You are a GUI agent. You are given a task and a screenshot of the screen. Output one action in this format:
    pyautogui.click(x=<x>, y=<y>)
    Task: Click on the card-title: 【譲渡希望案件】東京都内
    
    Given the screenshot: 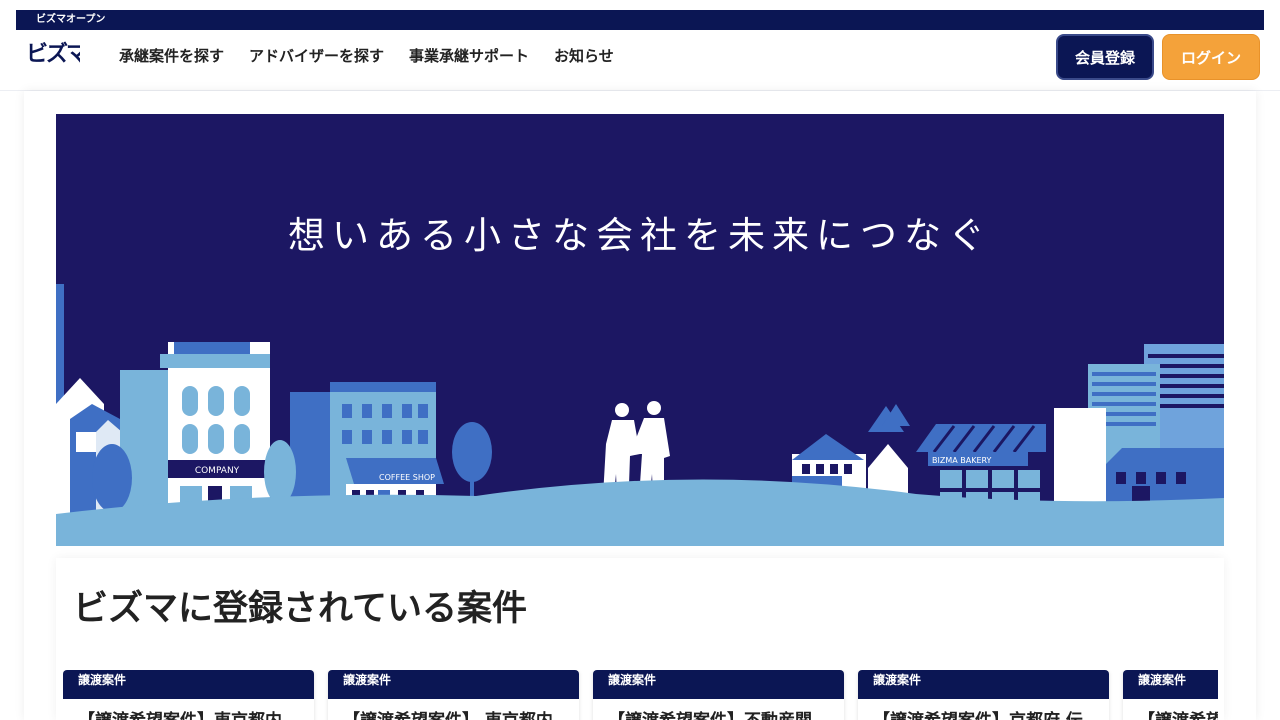 What is the action you would take?
    pyautogui.click(x=188, y=709)
    